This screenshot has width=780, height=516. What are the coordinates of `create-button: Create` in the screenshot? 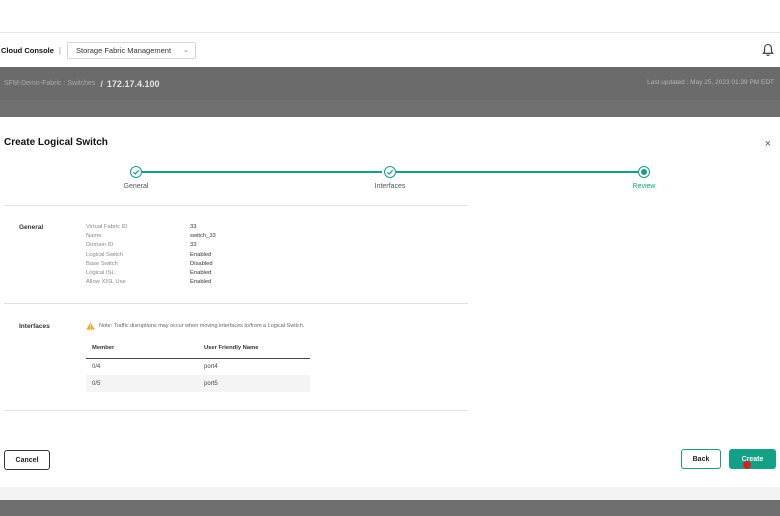 It's located at (752, 459).